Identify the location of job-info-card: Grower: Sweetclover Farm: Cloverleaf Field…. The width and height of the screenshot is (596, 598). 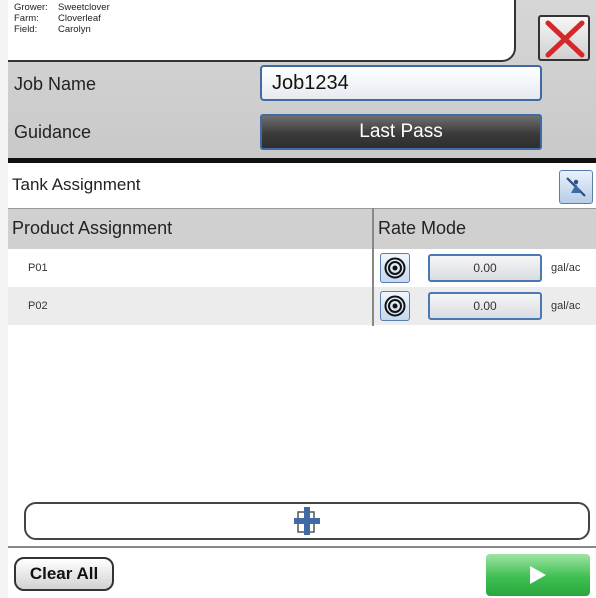
(262, 31).